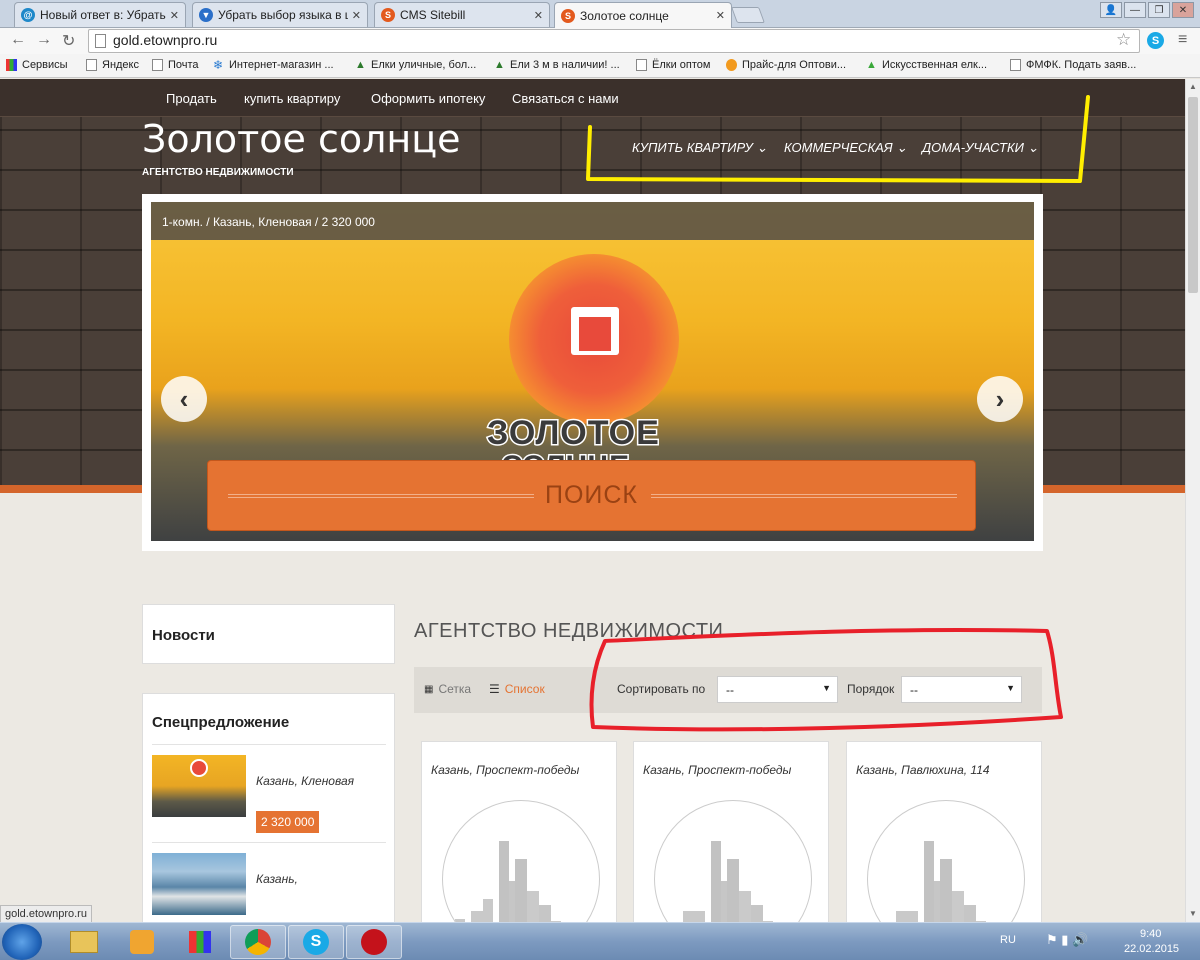 The width and height of the screenshot is (1200, 960). Describe the element at coordinates (221, 722) in the screenshot. I see `special-offer-heading: Спецпредложение` at that location.